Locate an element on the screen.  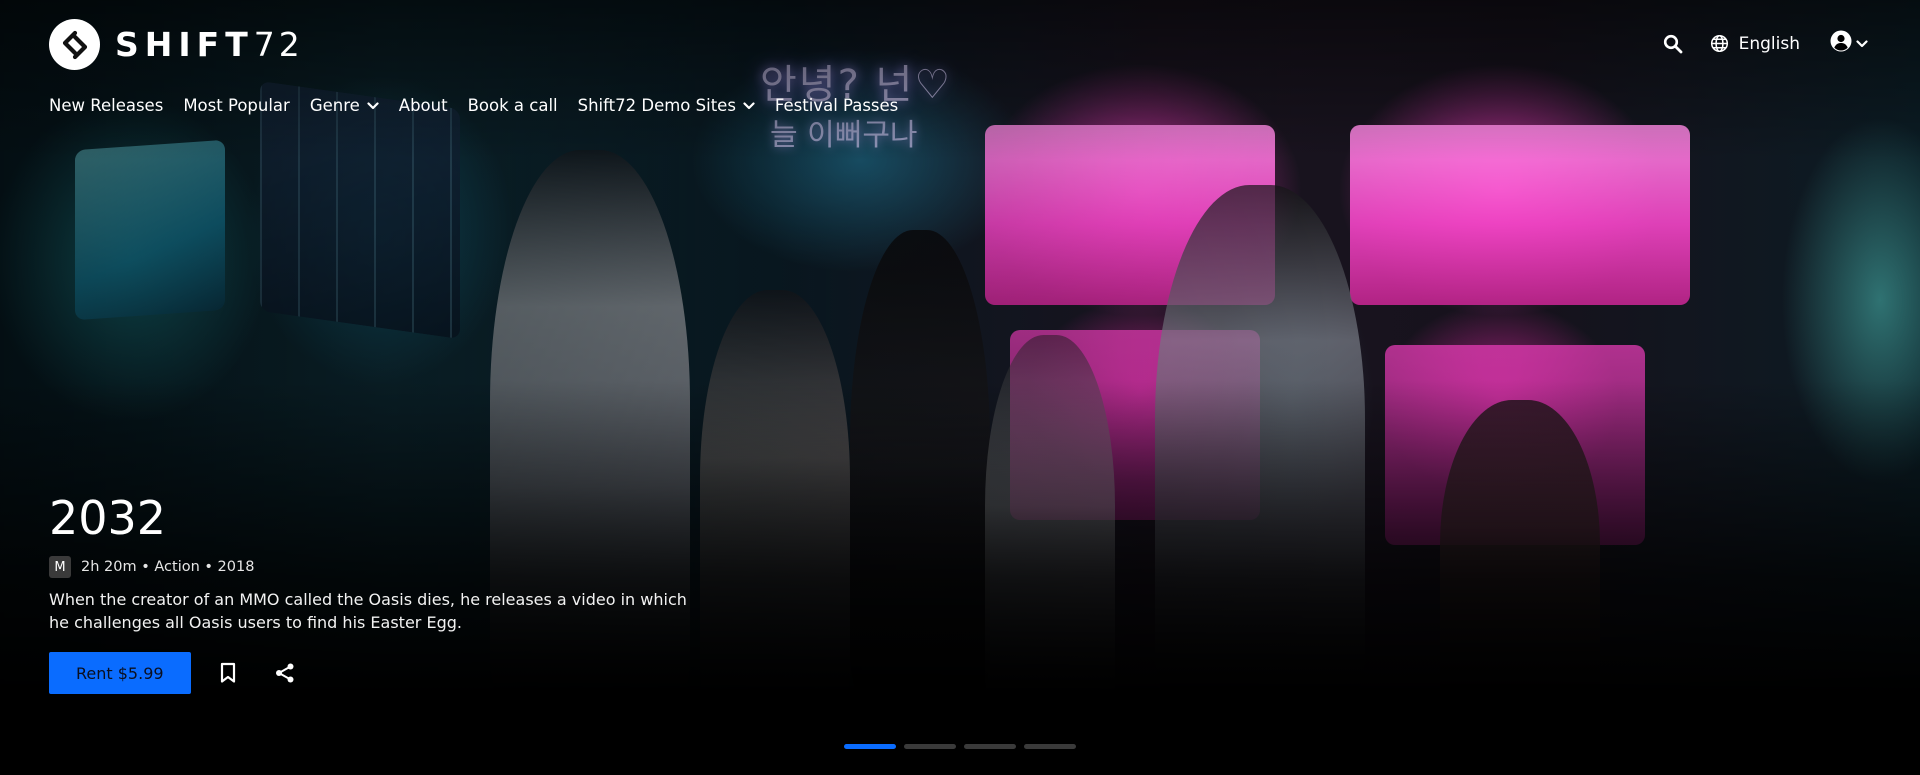
nav-item-demo-sites: Shift72 Demo Sites is located at coordinates (666, 105).